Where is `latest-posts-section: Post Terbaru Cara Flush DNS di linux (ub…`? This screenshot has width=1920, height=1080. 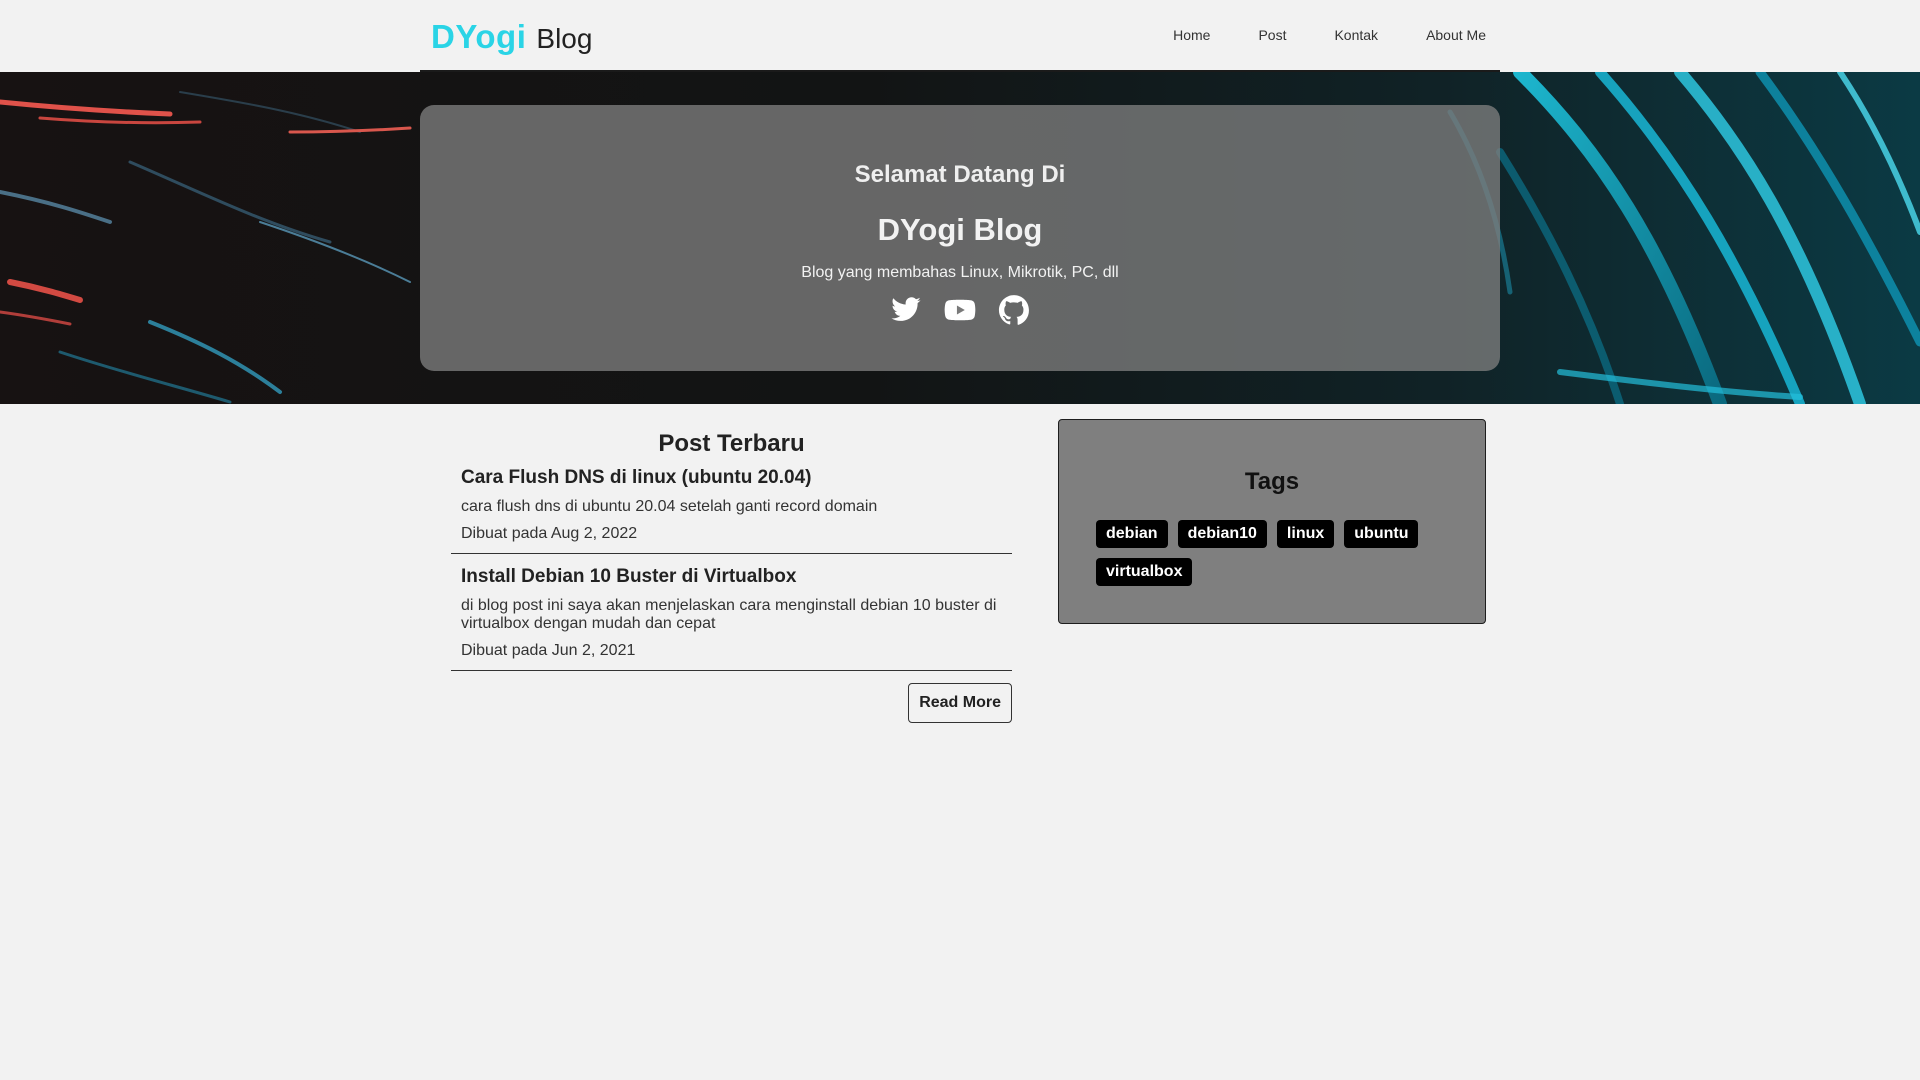 latest-posts-section: Post Terbaru Cara Flush DNS di linux (ub… is located at coordinates (731, 576).